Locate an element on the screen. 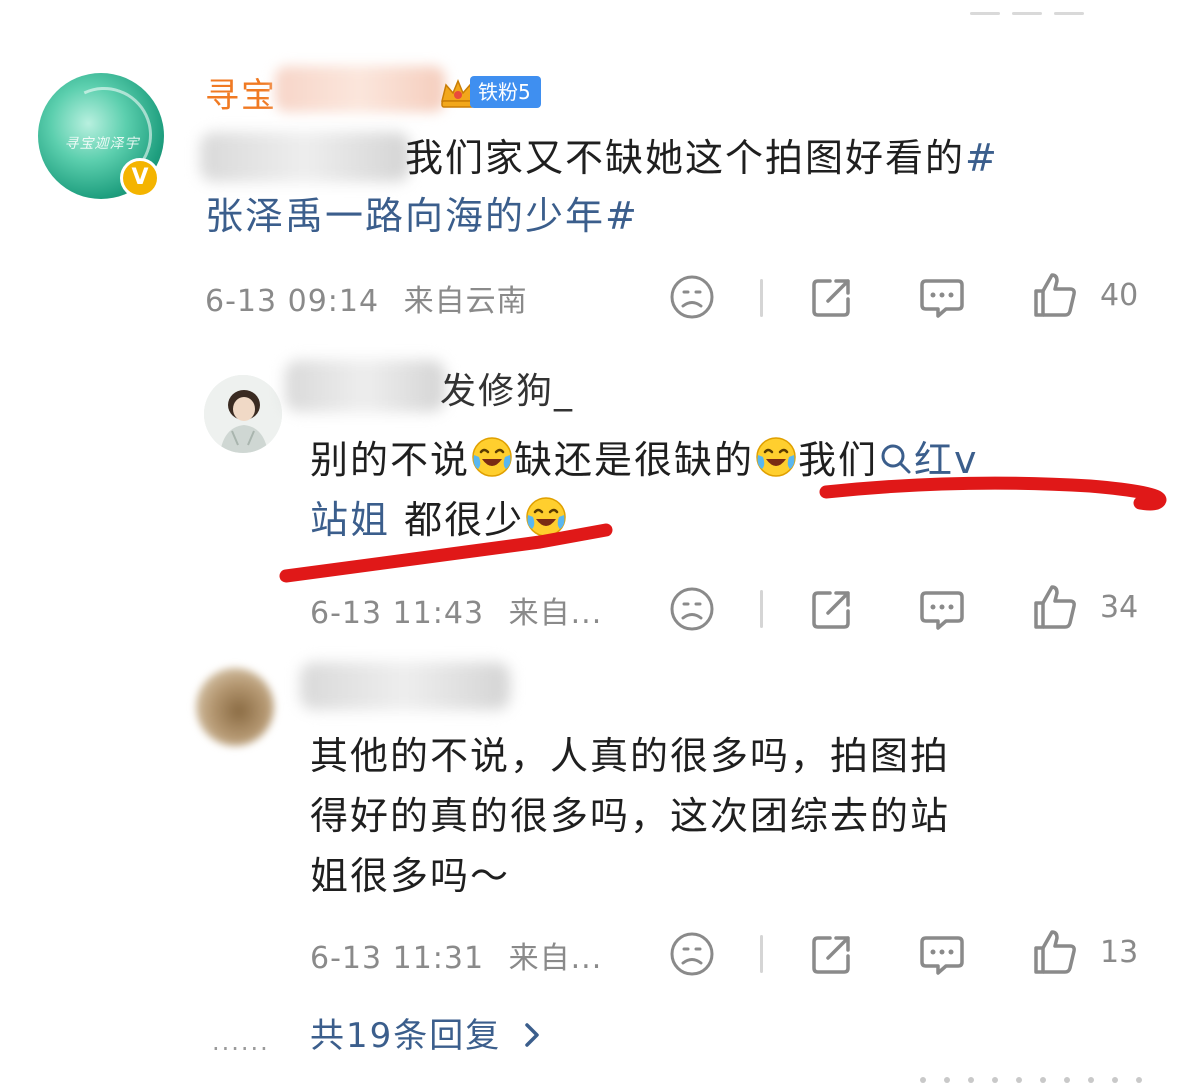 Image resolution: width=1179 pixels, height=1087 pixels. timestamp: 6-13 11:31 is located at coordinates (397, 958).